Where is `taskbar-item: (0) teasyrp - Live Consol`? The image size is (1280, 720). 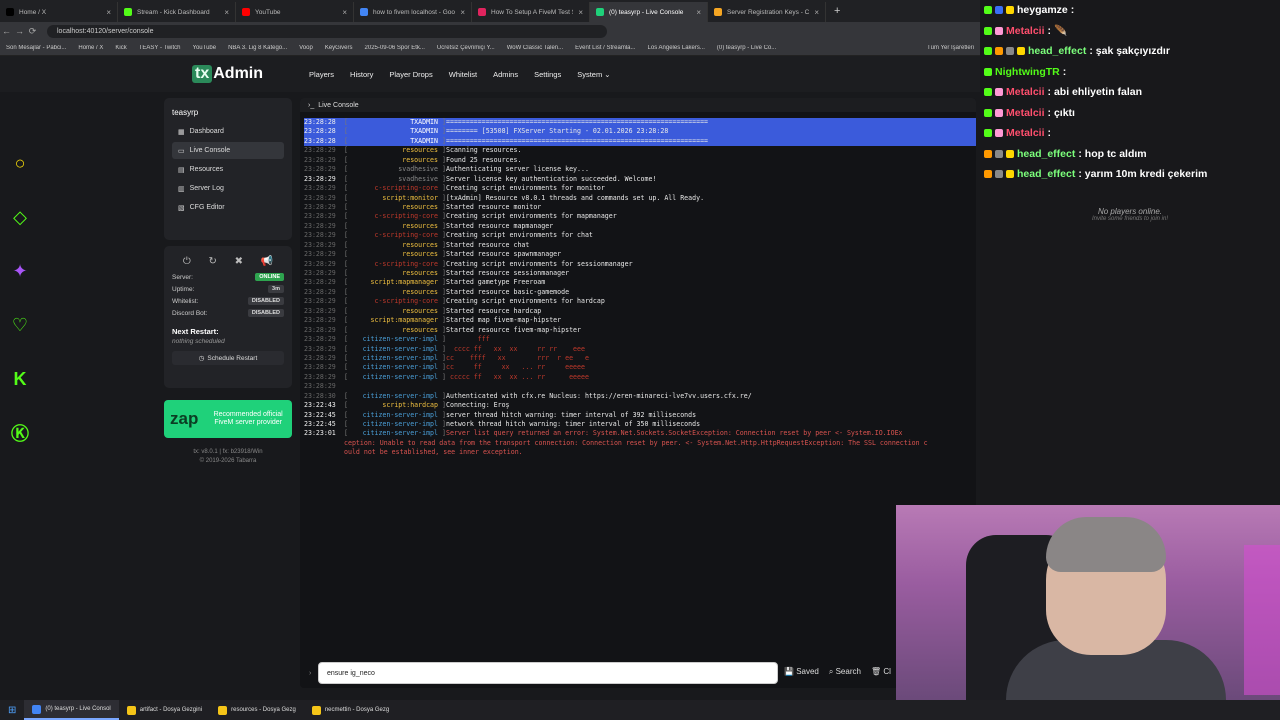 taskbar-item: (0) teasyrp - Live Consol is located at coordinates (71, 710).